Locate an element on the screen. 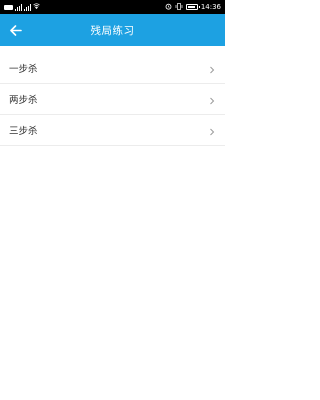 Image resolution: width=320 pixels, height=400 pixels. notification-icons is located at coordinates (8, 7).